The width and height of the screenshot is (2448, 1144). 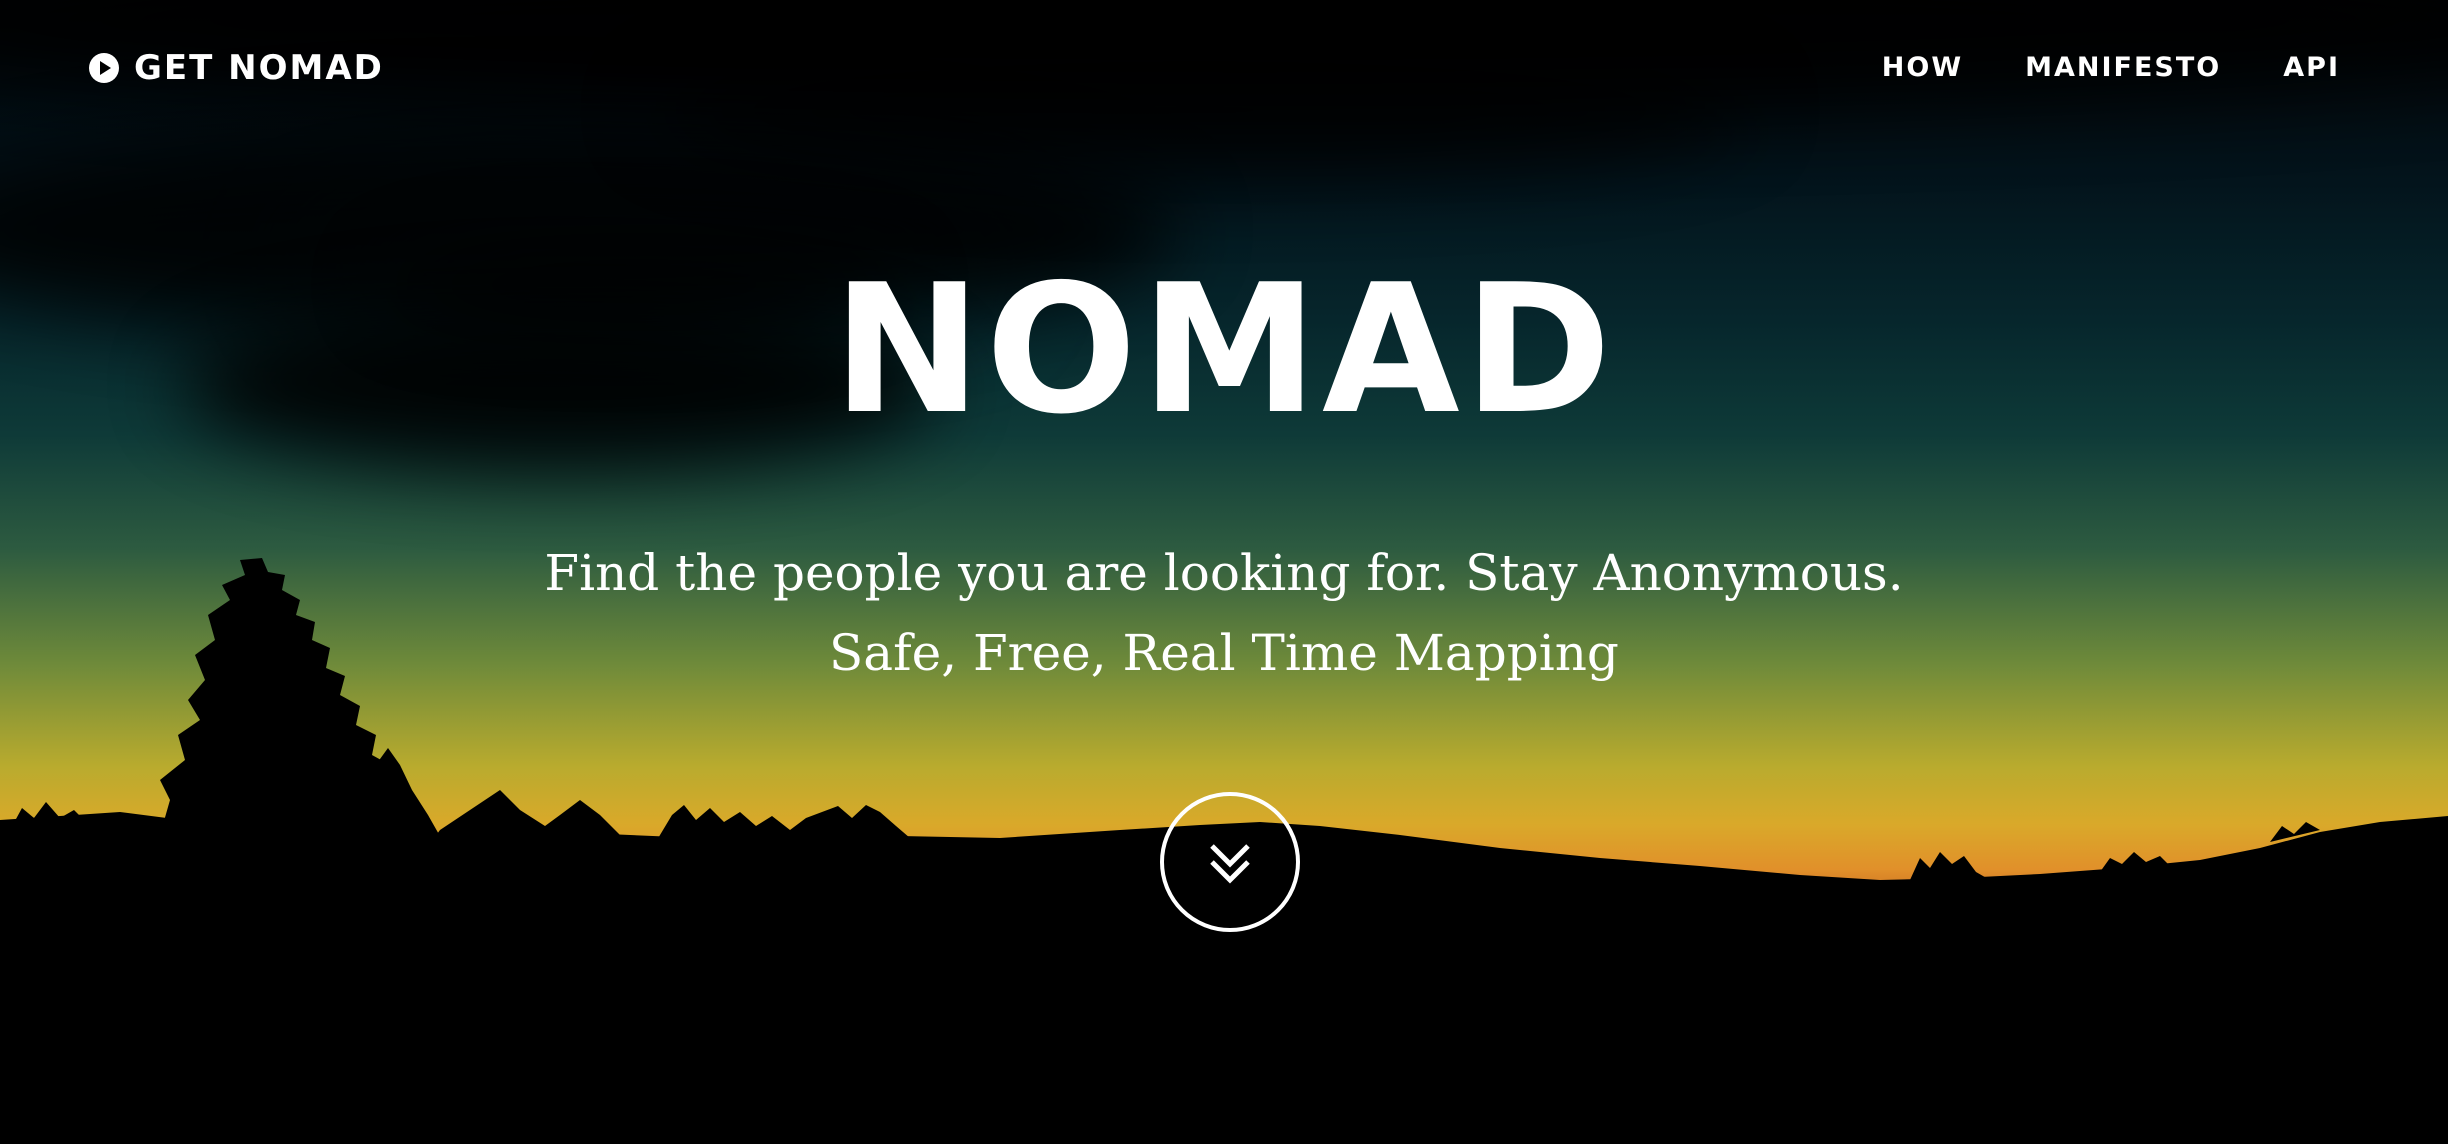 I want to click on nav-link-how: HOW, so click(x=1922, y=67).